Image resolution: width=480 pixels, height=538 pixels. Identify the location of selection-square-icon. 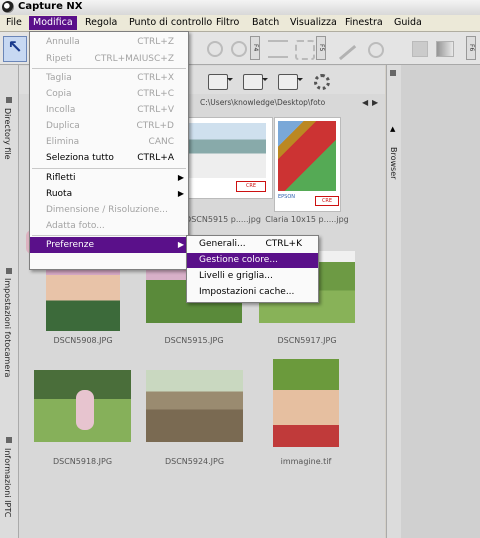
(420, 49).